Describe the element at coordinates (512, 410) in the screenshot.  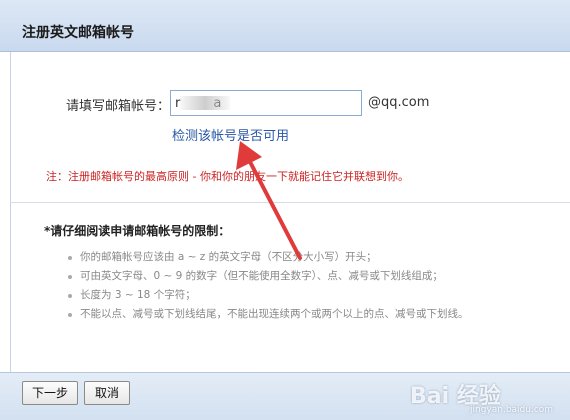
I see `watermark-url: jingyan.baidu.com` at that location.